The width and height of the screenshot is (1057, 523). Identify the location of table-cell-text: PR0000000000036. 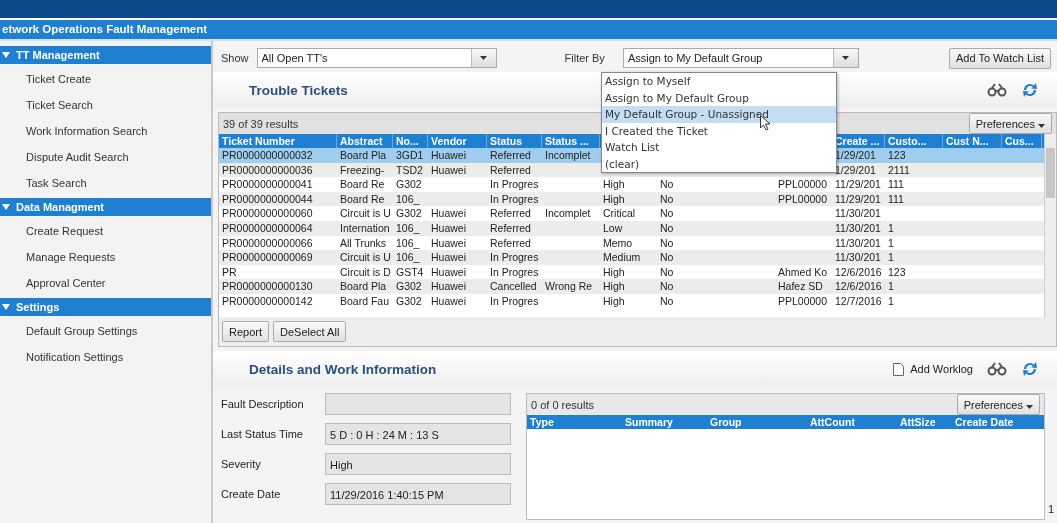
(267, 170).